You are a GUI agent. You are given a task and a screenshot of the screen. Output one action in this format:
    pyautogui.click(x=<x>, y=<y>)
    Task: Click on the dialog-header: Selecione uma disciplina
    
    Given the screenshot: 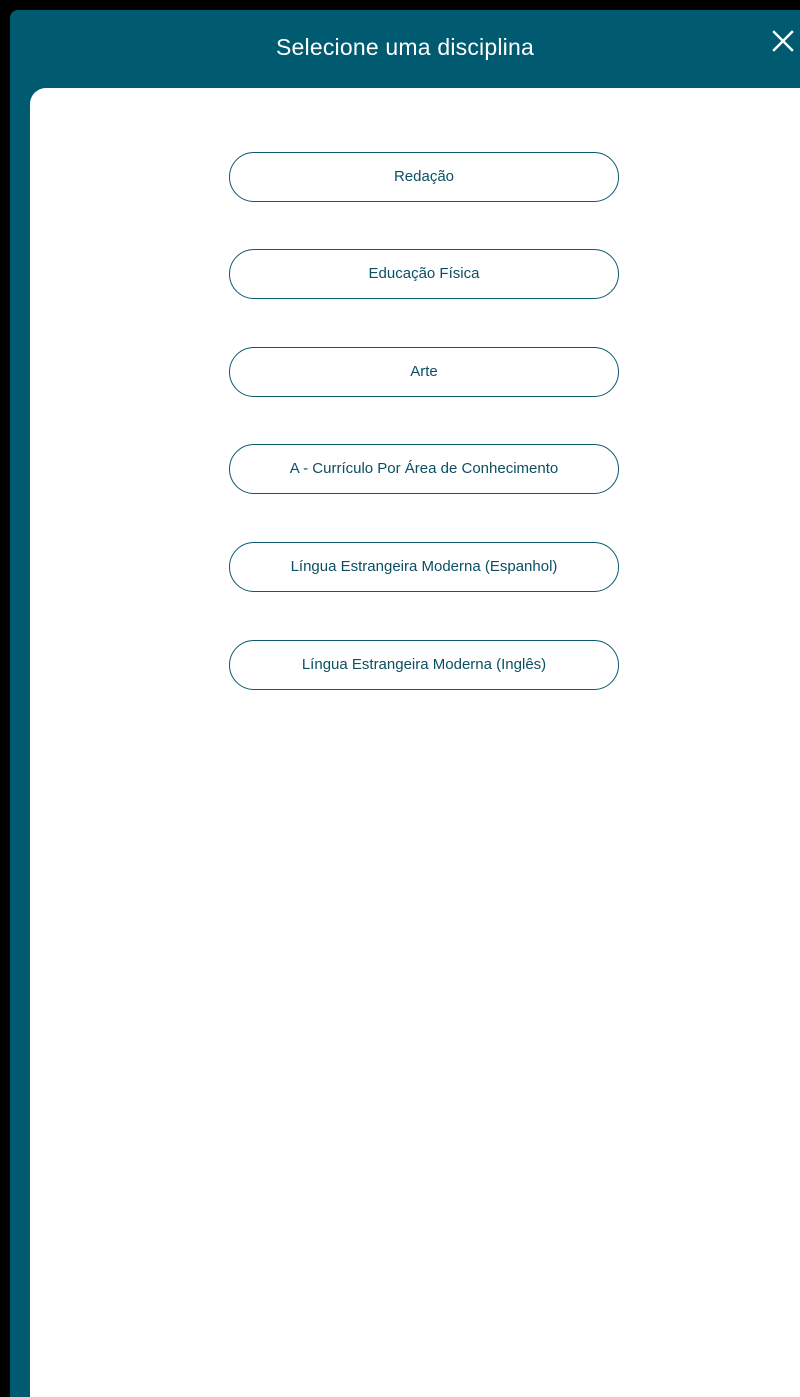 What is the action you would take?
    pyautogui.click(x=405, y=49)
    